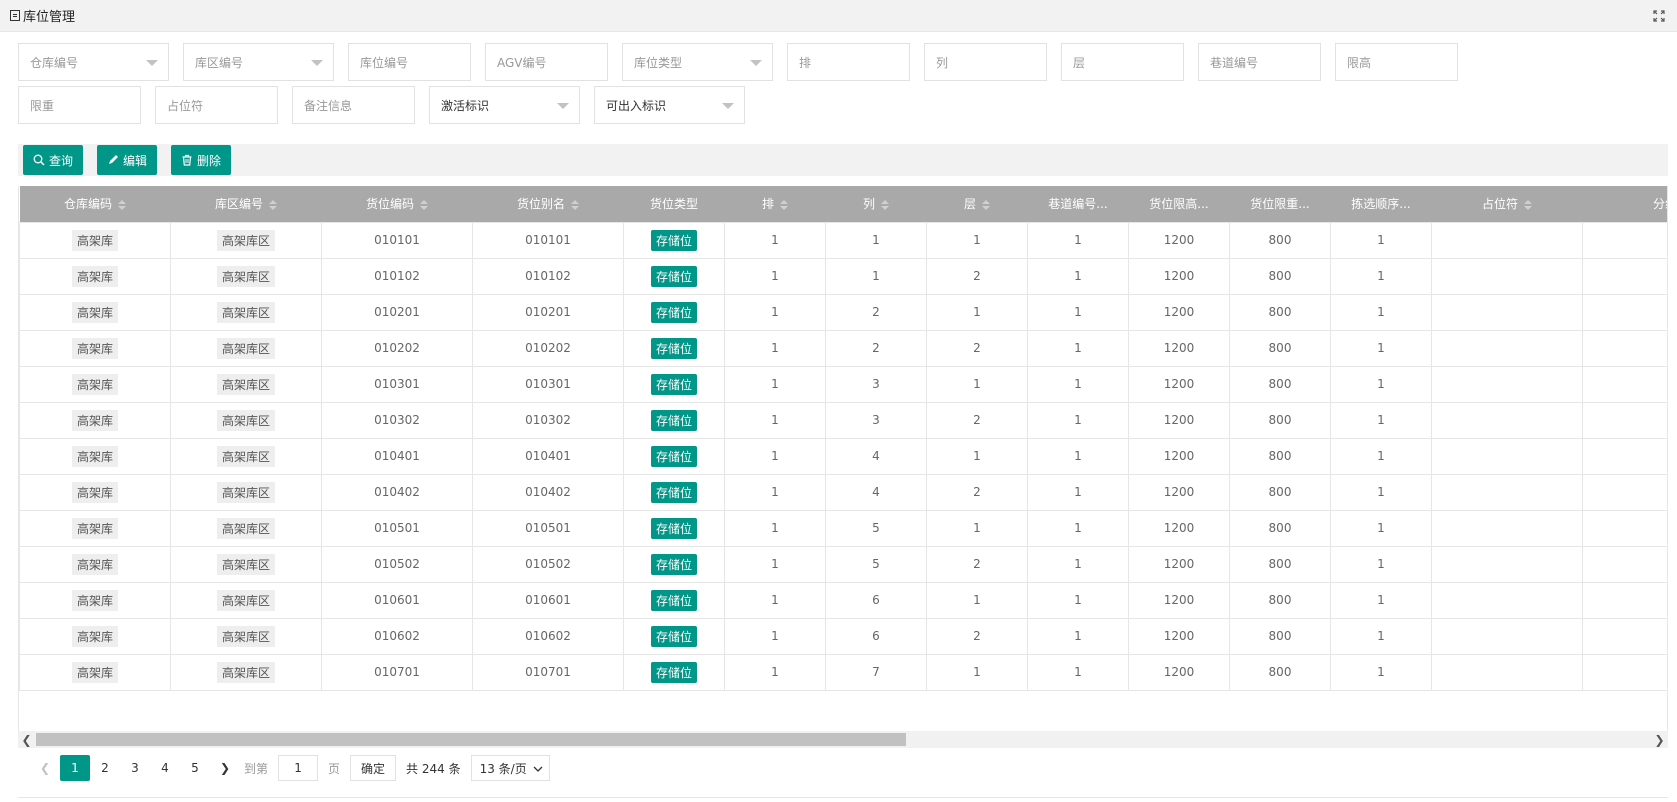  What do you see at coordinates (548, 492) in the screenshot?
I see `cell-value: 010402` at bounding box center [548, 492].